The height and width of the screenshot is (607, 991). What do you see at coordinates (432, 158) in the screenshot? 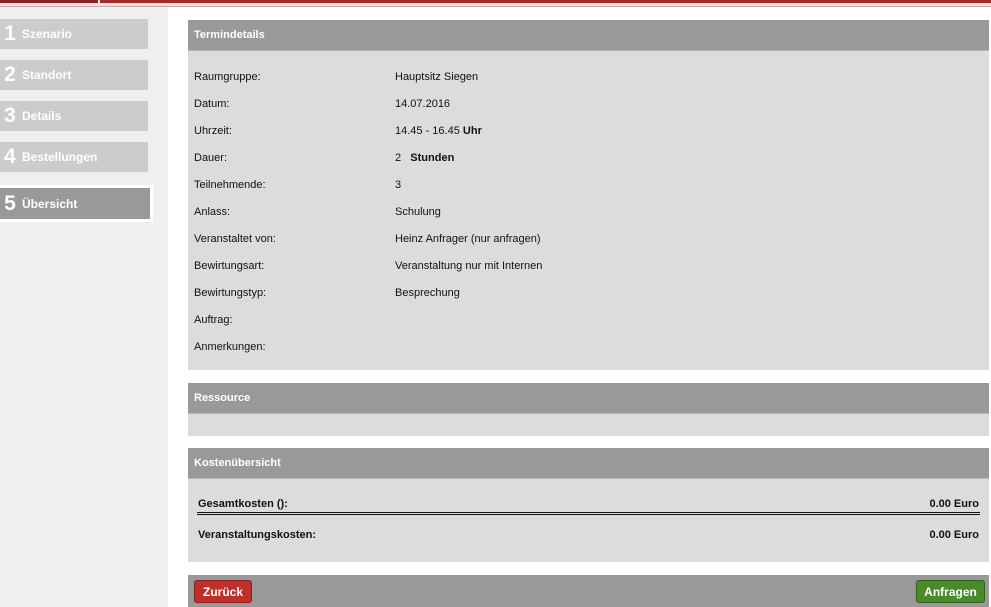
I see `duration-unit: Stunden` at bounding box center [432, 158].